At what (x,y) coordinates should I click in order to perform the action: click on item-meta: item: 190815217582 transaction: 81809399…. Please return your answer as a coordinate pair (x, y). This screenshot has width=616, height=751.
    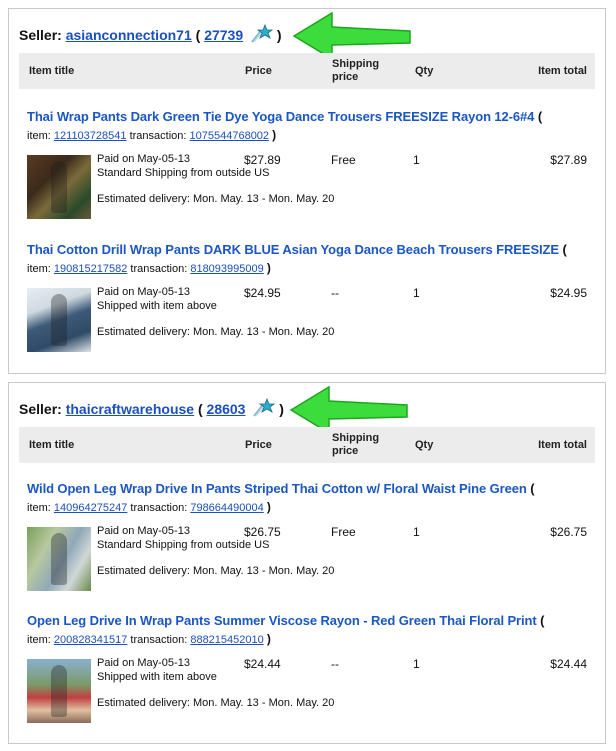
    Looking at the image, I should click on (149, 268).